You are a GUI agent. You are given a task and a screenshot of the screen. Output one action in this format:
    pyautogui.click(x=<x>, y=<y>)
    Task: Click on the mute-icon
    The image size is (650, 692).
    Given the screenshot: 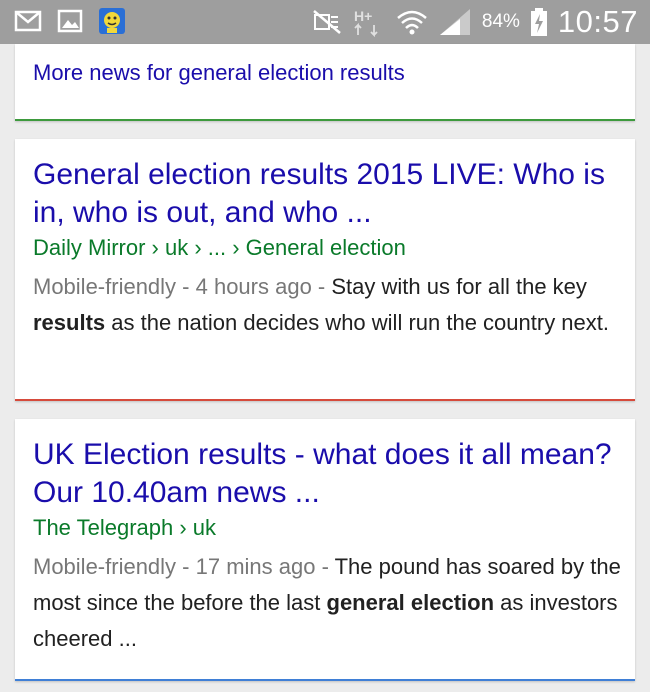 What is the action you would take?
    pyautogui.click(x=327, y=22)
    